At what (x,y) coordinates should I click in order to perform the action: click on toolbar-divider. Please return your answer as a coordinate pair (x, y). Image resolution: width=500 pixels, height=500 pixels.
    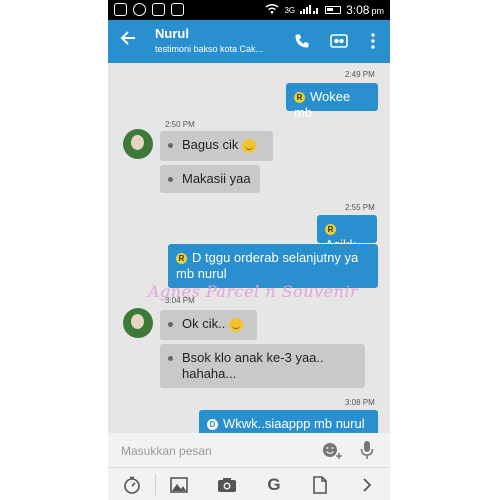
    Looking at the image, I should click on (155, 484).